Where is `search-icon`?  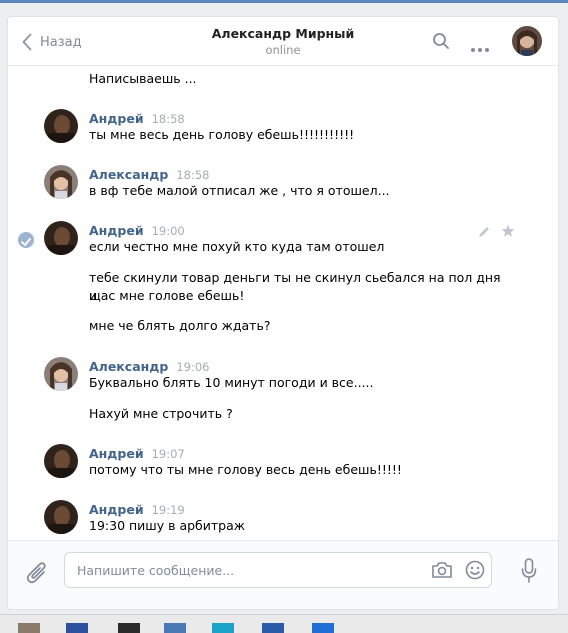
search-icon is located at coordinates (441, 43).